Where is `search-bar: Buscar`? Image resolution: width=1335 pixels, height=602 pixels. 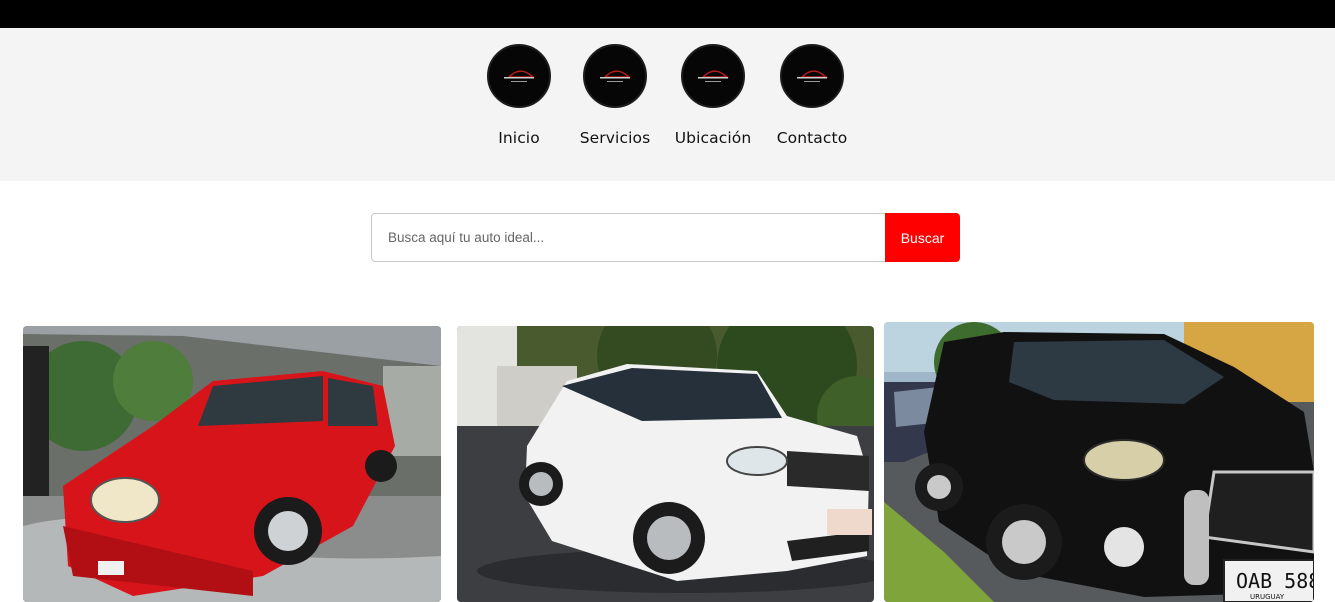 search-bar: Buscar is located at coordinates (665, 237).